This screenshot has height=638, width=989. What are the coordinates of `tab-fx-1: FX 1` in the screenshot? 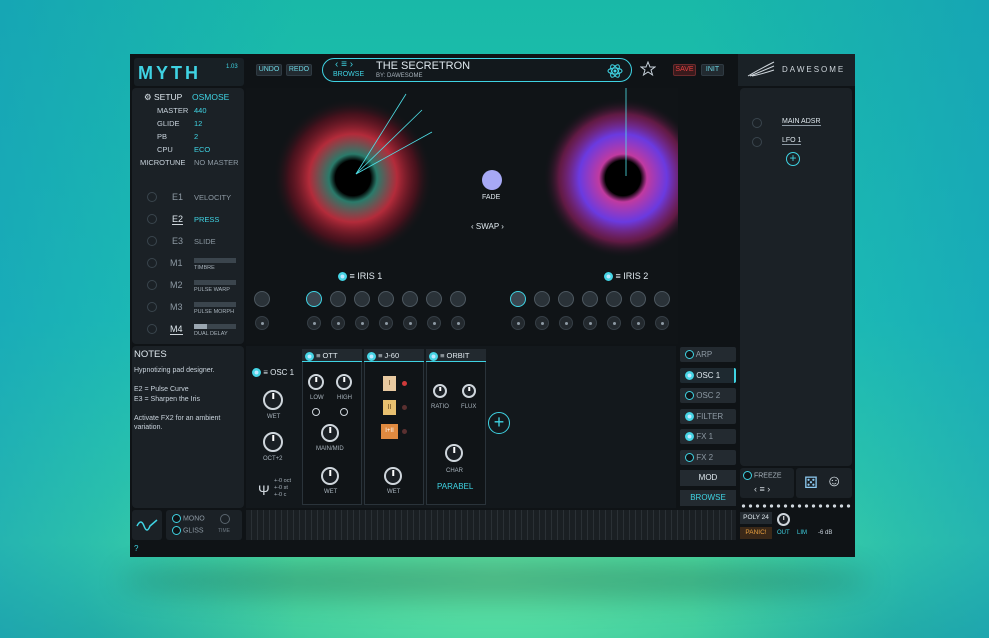 It's located at (708, 436).